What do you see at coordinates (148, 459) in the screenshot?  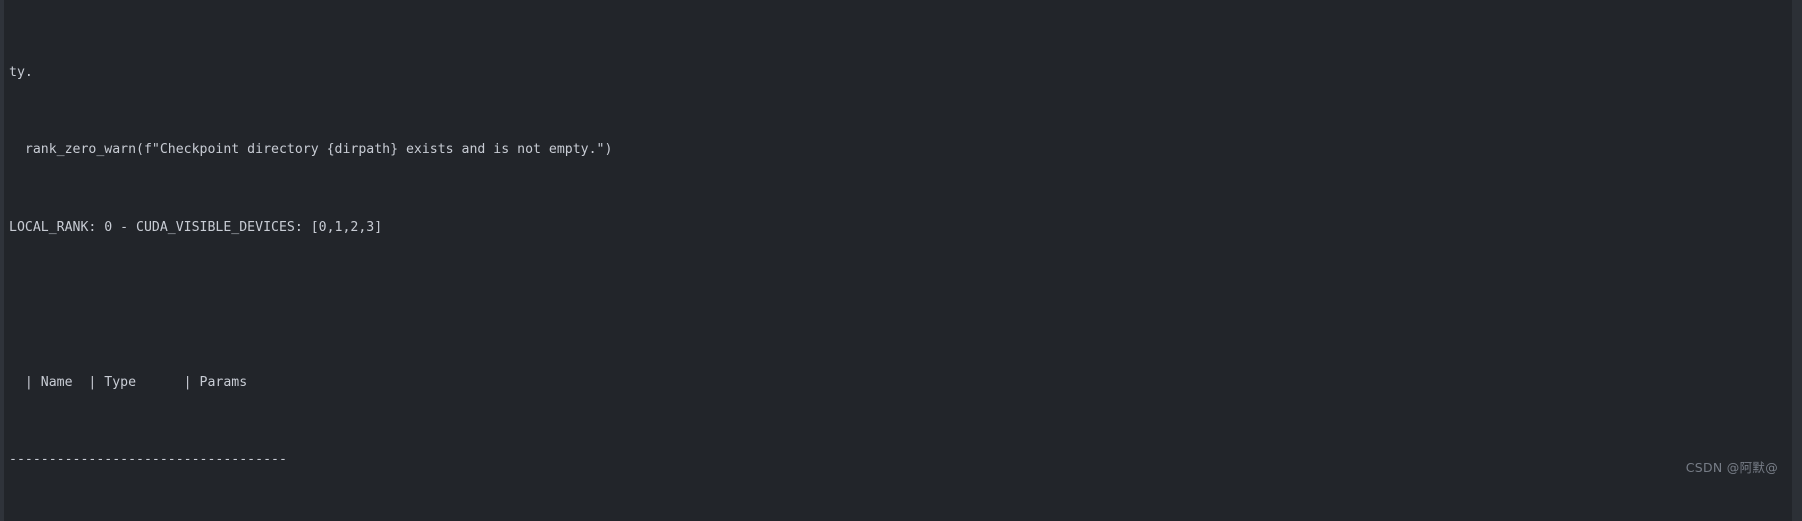 I see `line-text: -----------------------------------` at bounding box center [148, 459].